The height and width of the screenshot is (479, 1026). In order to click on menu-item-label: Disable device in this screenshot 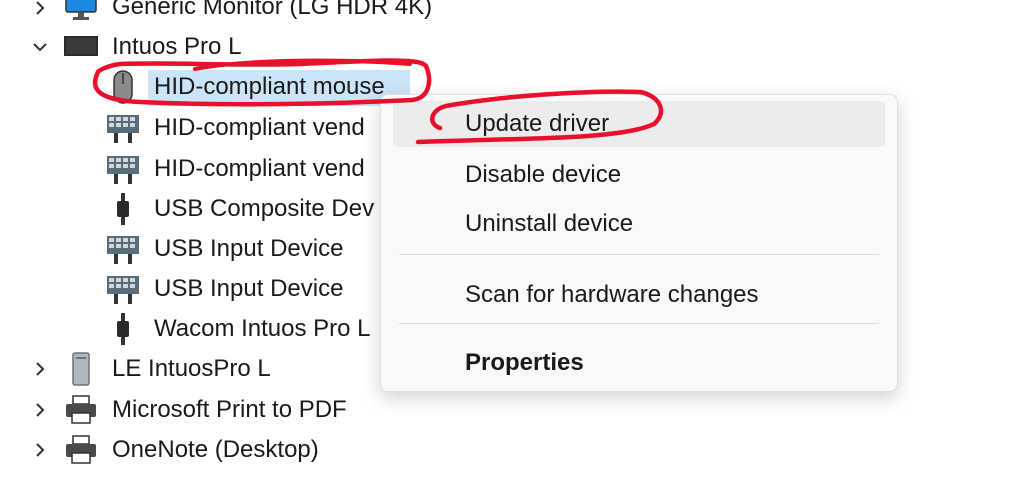, I will do `click(543, 174)`.